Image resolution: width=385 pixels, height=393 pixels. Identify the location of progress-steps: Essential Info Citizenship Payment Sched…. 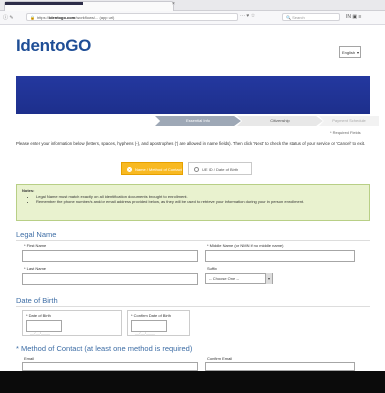
(267, 121).